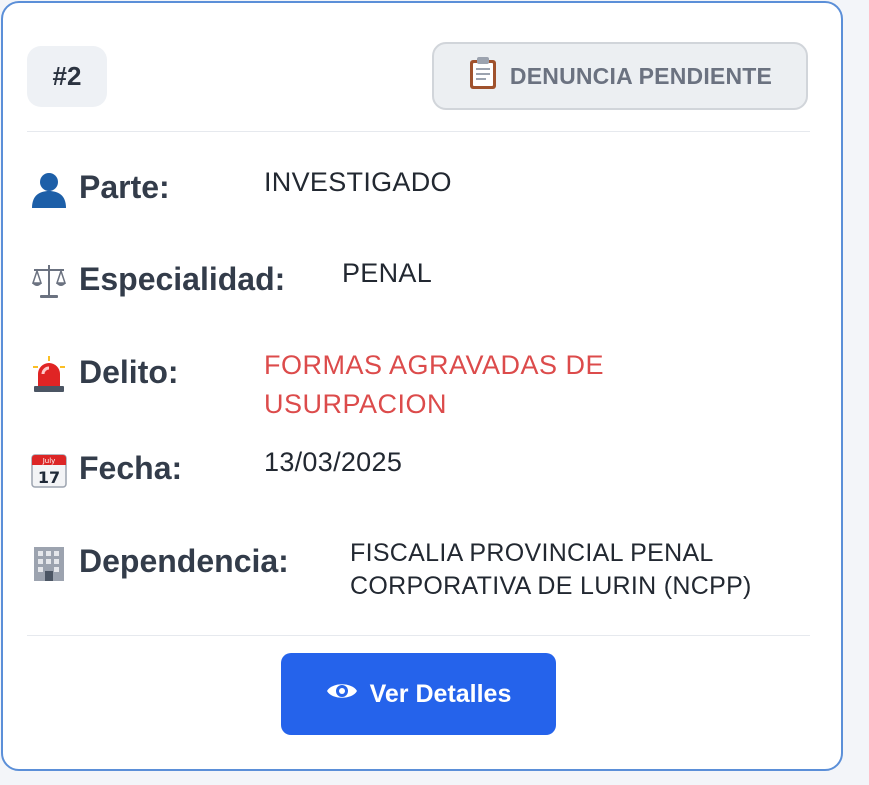 This screenshot has width=869, height=785. I want to click on field-especialidad: Especialidad:, so click(156, 281).